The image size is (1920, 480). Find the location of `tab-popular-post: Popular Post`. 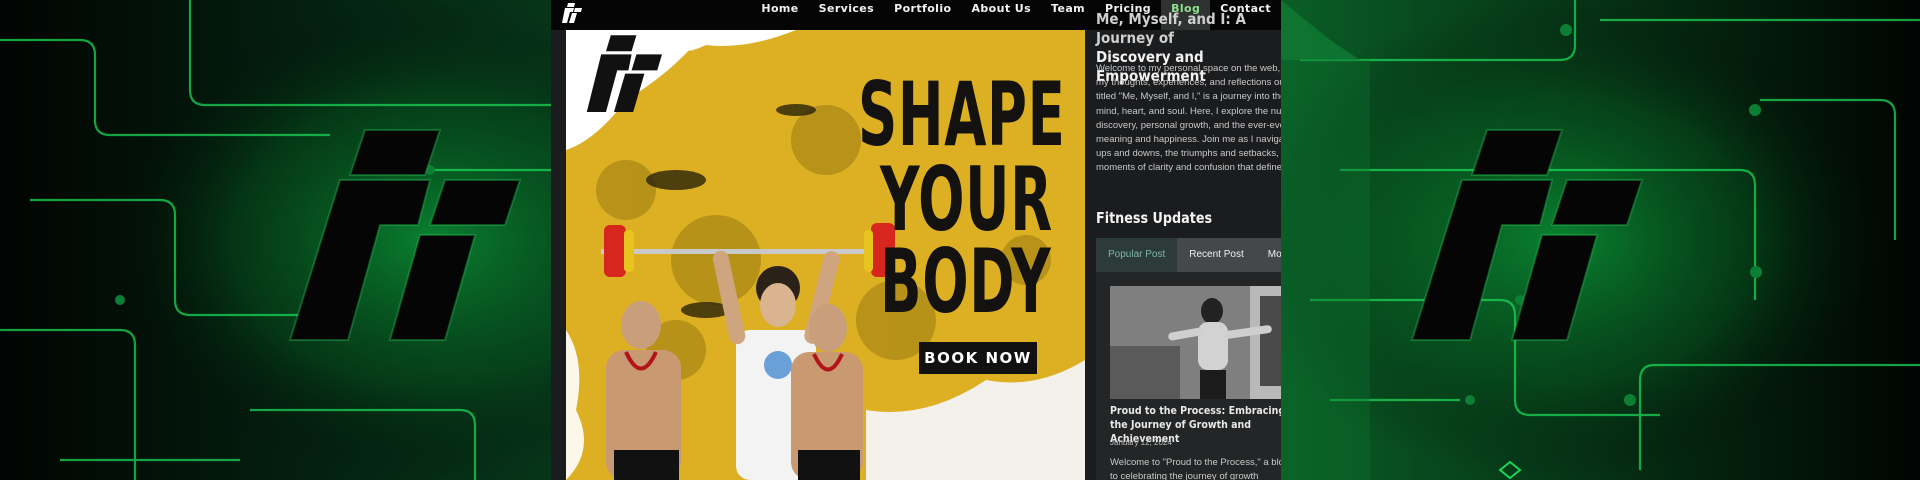

tab-popular-post: Popular Post is located at coordinates (1137, 255).